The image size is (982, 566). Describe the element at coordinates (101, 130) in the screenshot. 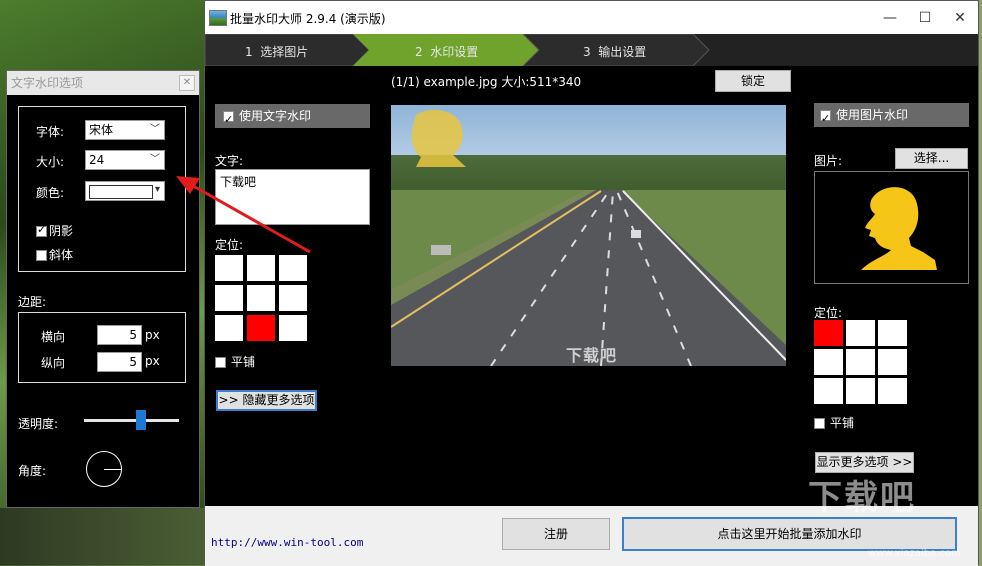

I see `font-value: 宋体` at that location.